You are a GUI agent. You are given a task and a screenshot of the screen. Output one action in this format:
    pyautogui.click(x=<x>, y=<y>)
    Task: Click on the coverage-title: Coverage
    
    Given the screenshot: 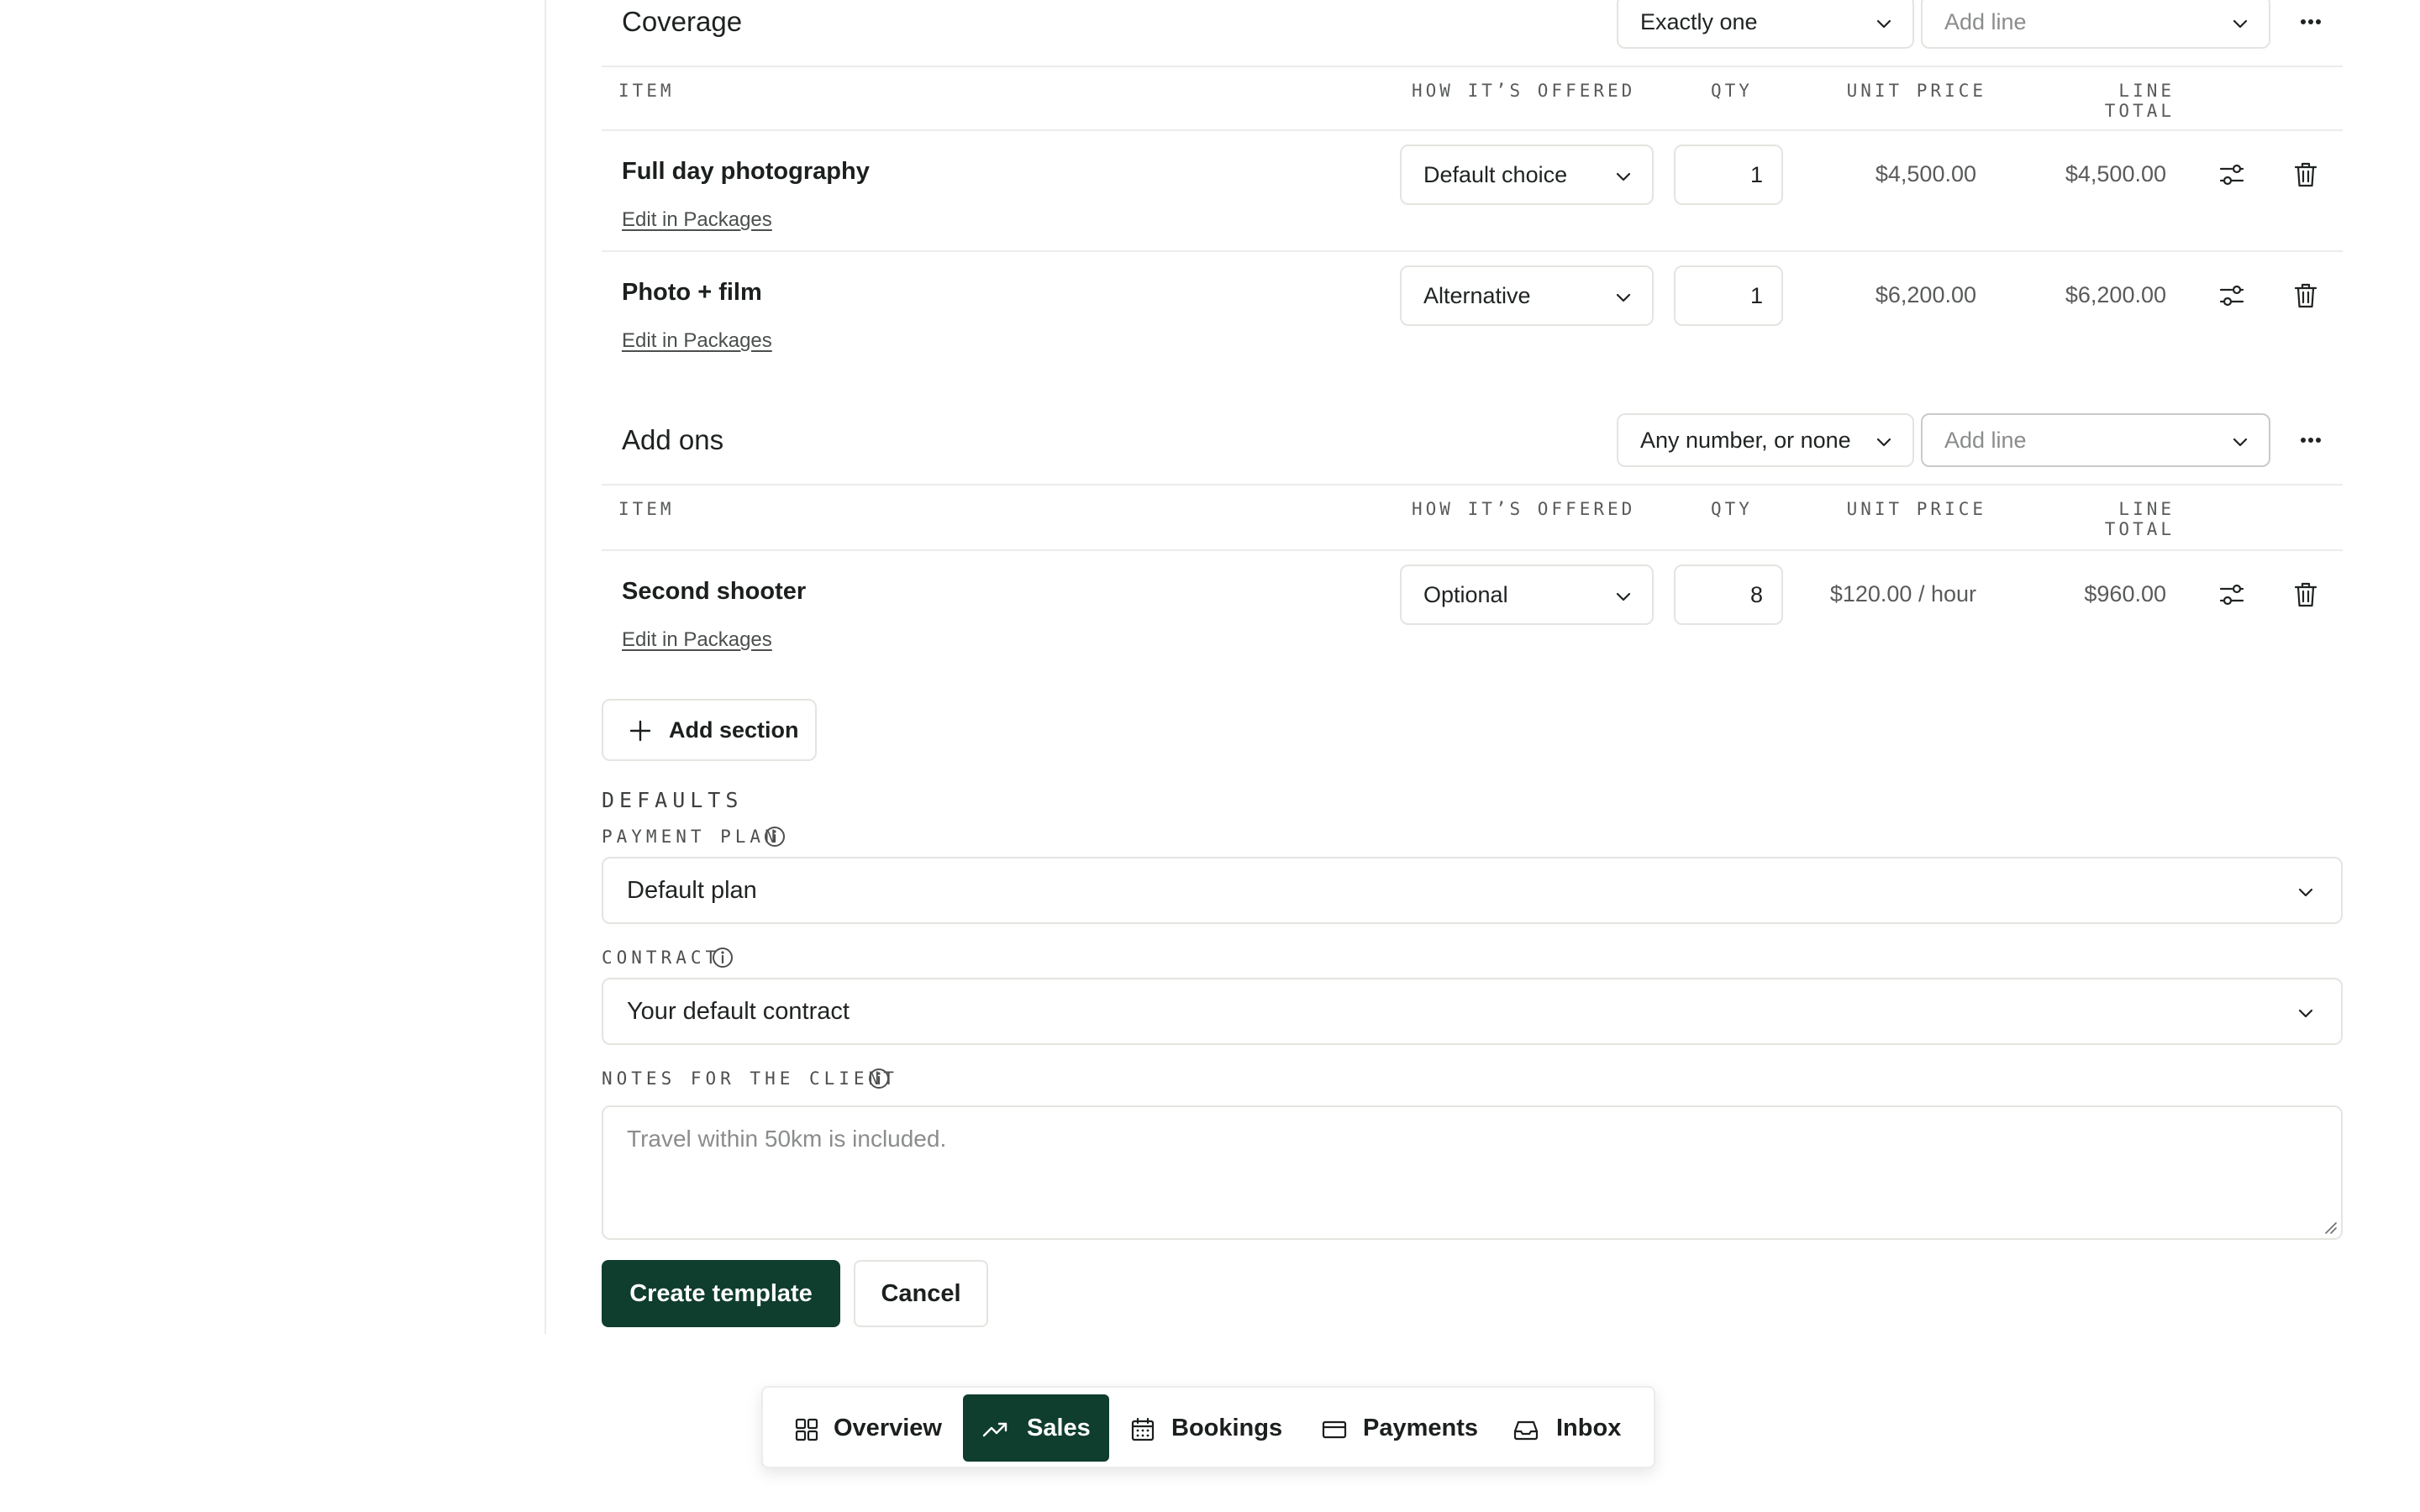 What is the action you would take?
    pyautogui.click(x=682, y=21)
    